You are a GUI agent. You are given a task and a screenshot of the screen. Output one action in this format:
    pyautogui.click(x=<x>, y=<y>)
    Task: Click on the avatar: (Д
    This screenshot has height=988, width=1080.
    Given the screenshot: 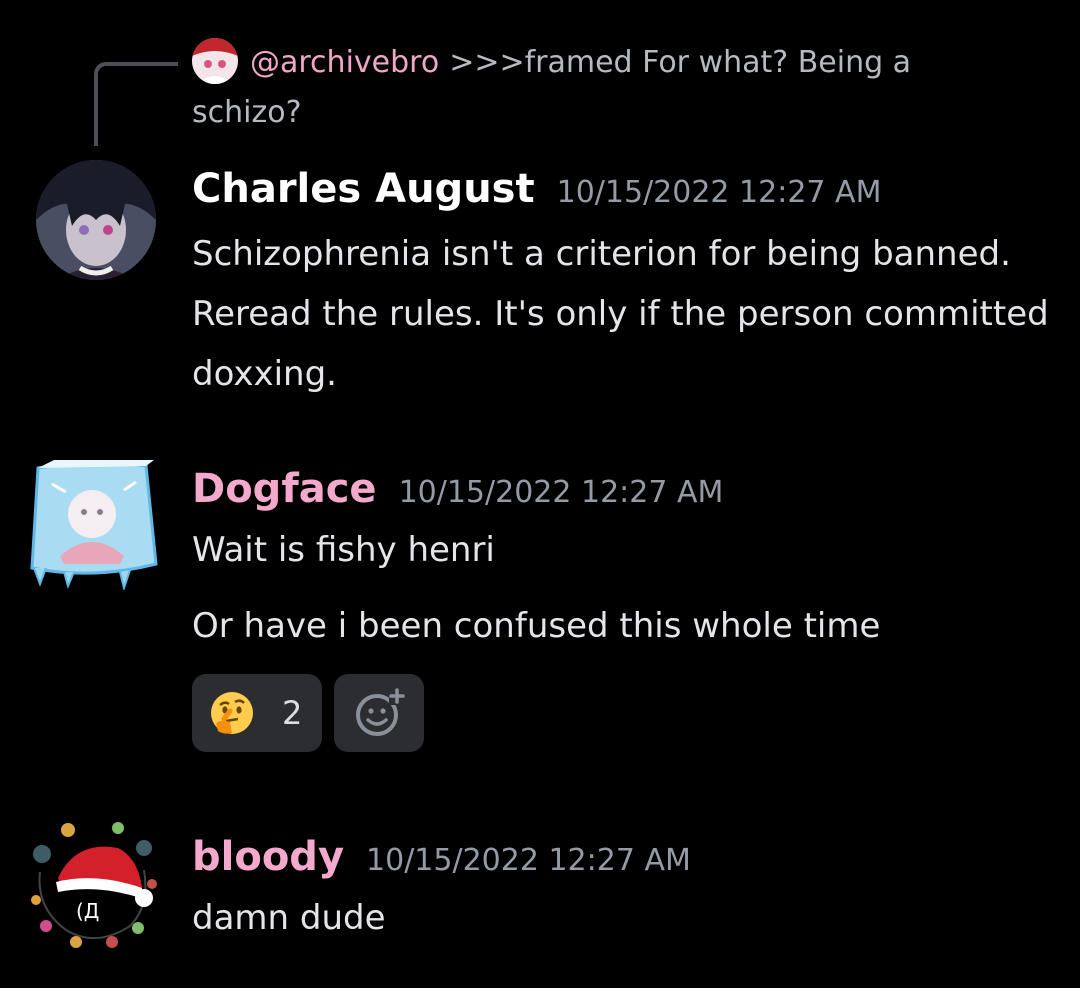 What is the action you would take?
    pyautogui.click(x=92, y=884)
    